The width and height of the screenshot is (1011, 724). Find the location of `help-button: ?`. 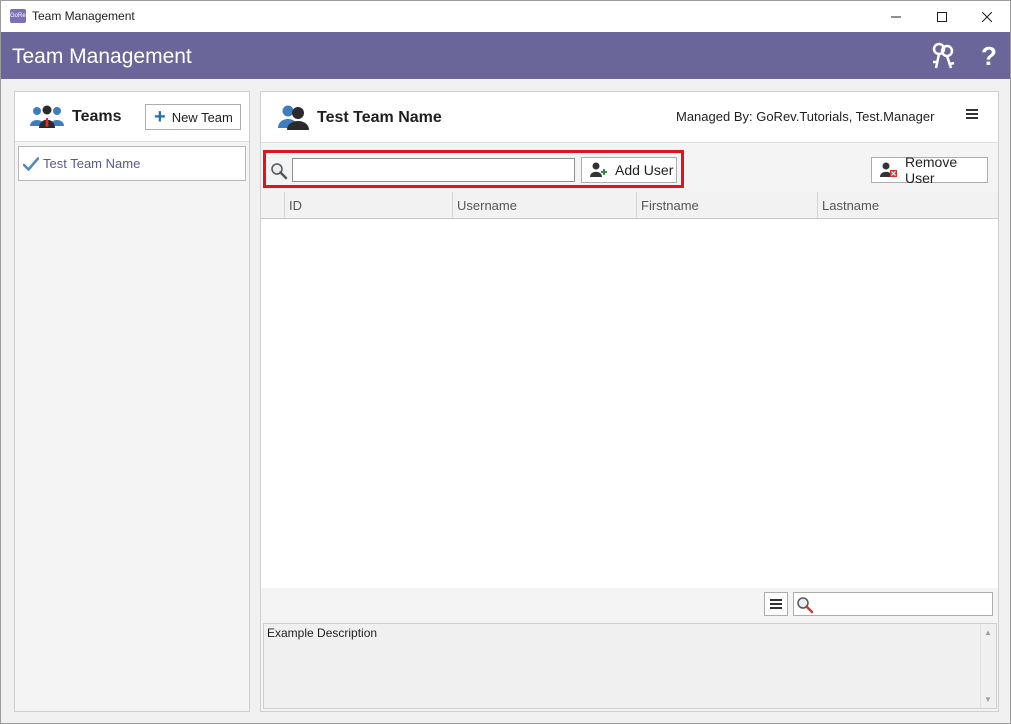

help-button: ? is located at coordinates (989, 56).